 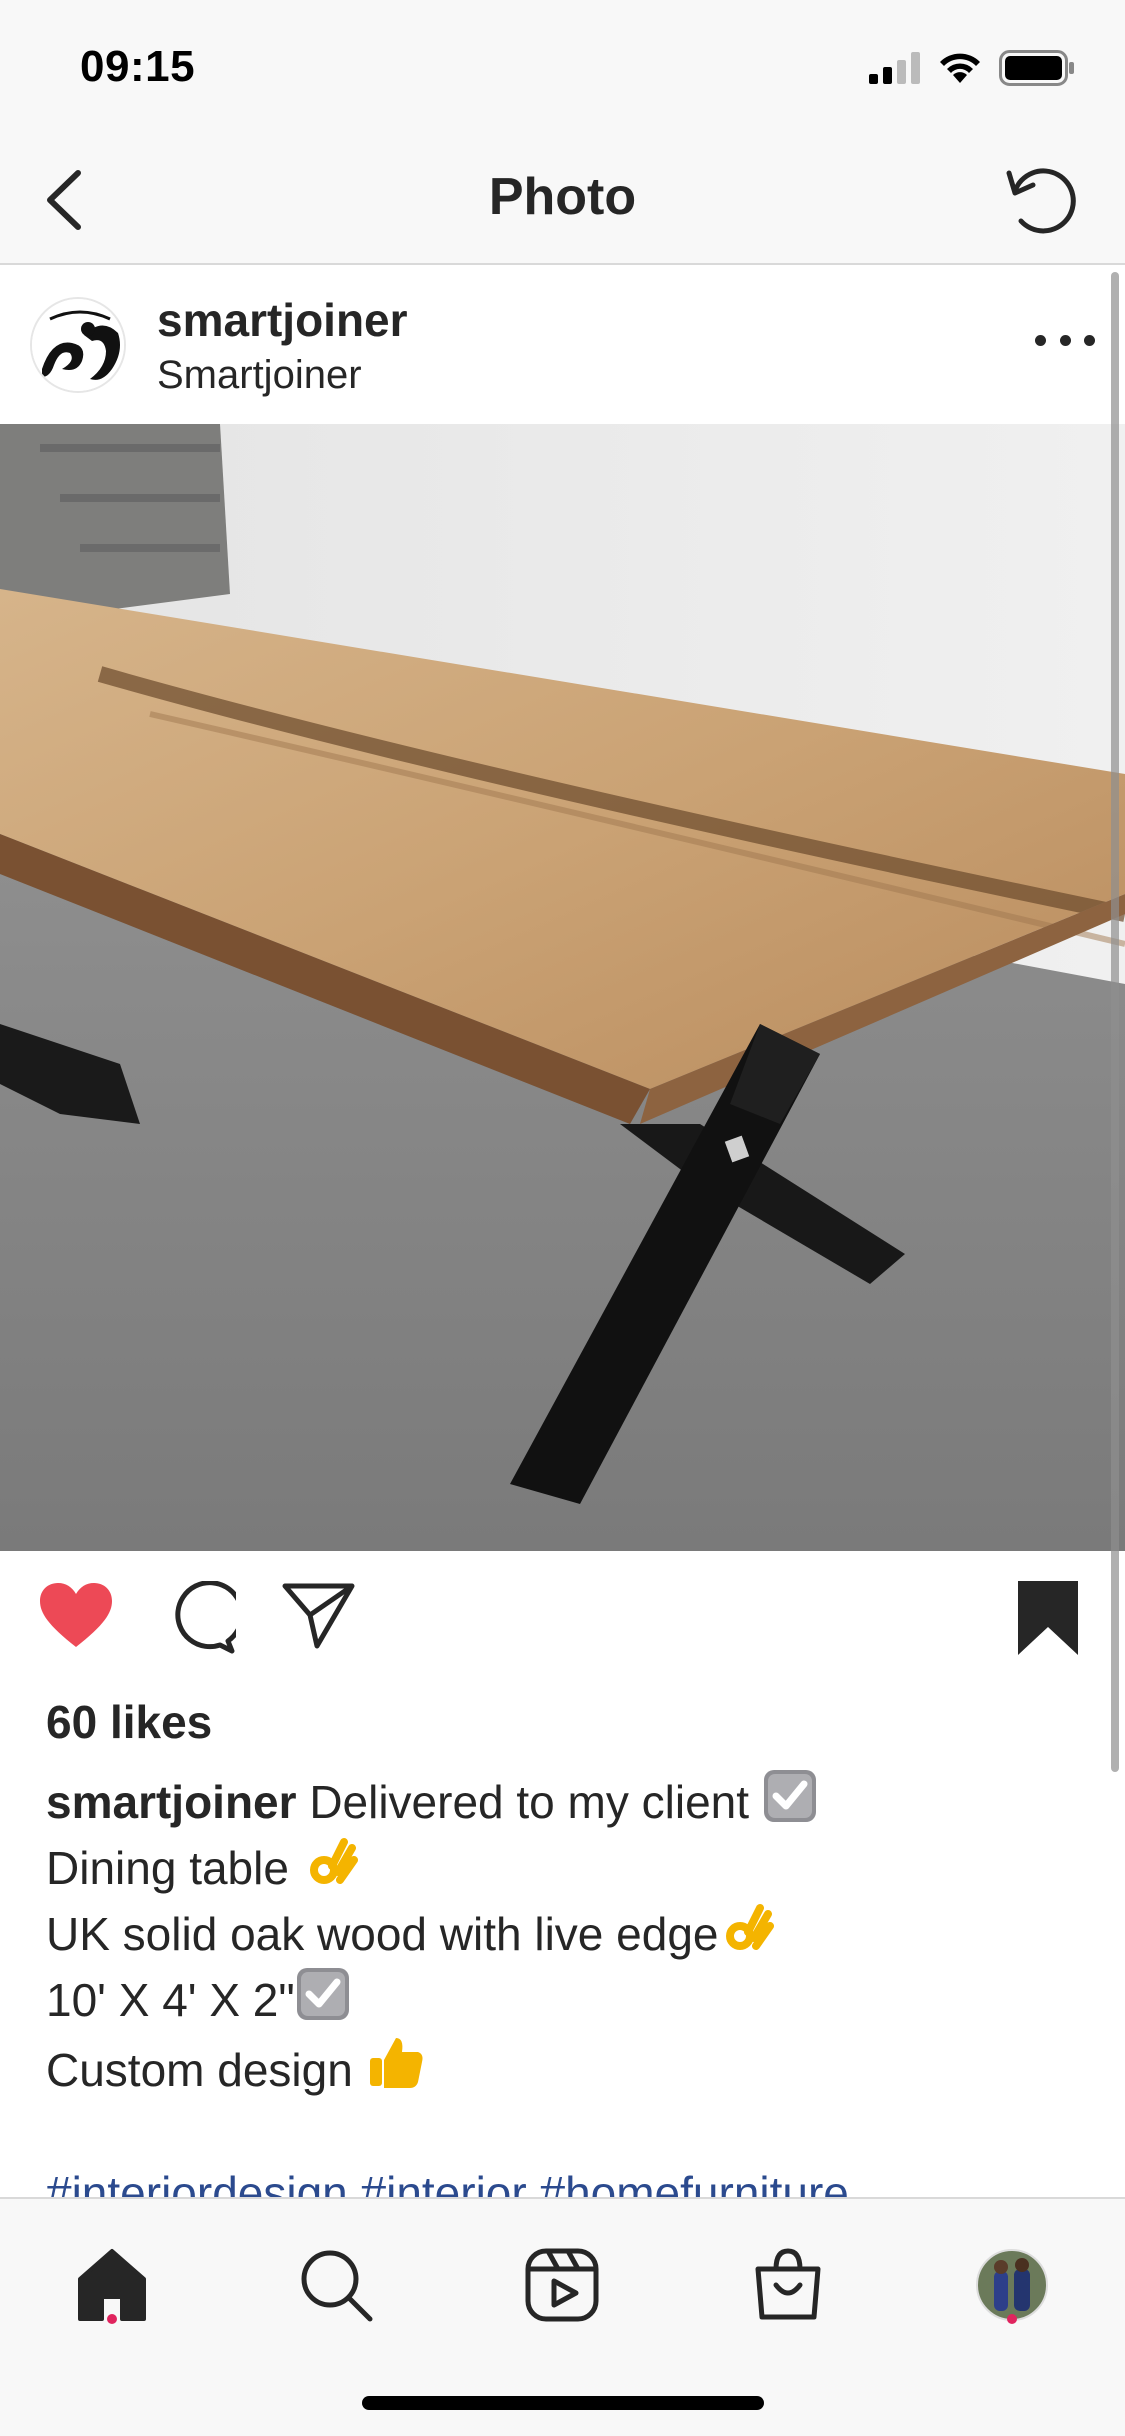 What do you see at coordinates (76, 1615) in the screenshot?
I see `heart-icon` at bounding box center [76, 1615].